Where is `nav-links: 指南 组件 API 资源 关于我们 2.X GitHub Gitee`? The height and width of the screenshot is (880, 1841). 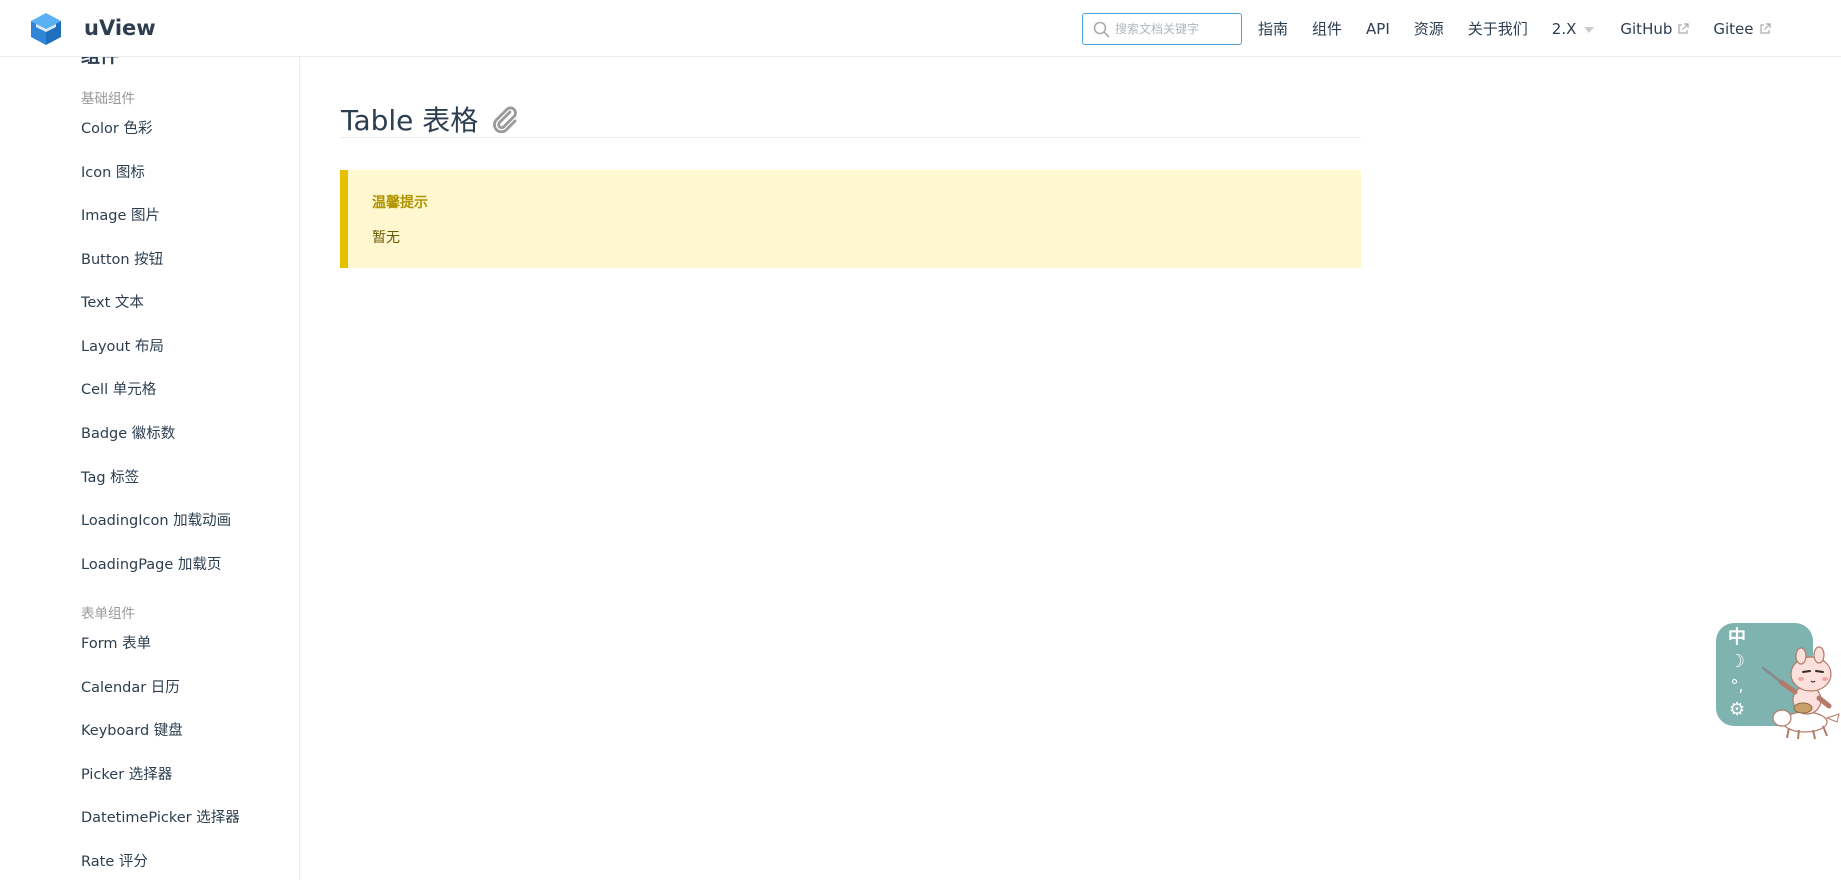
nav-links: 指南 组件 API 资源 关于我们 2.X GitHub Gitee is located at coordinates (1526, 28).